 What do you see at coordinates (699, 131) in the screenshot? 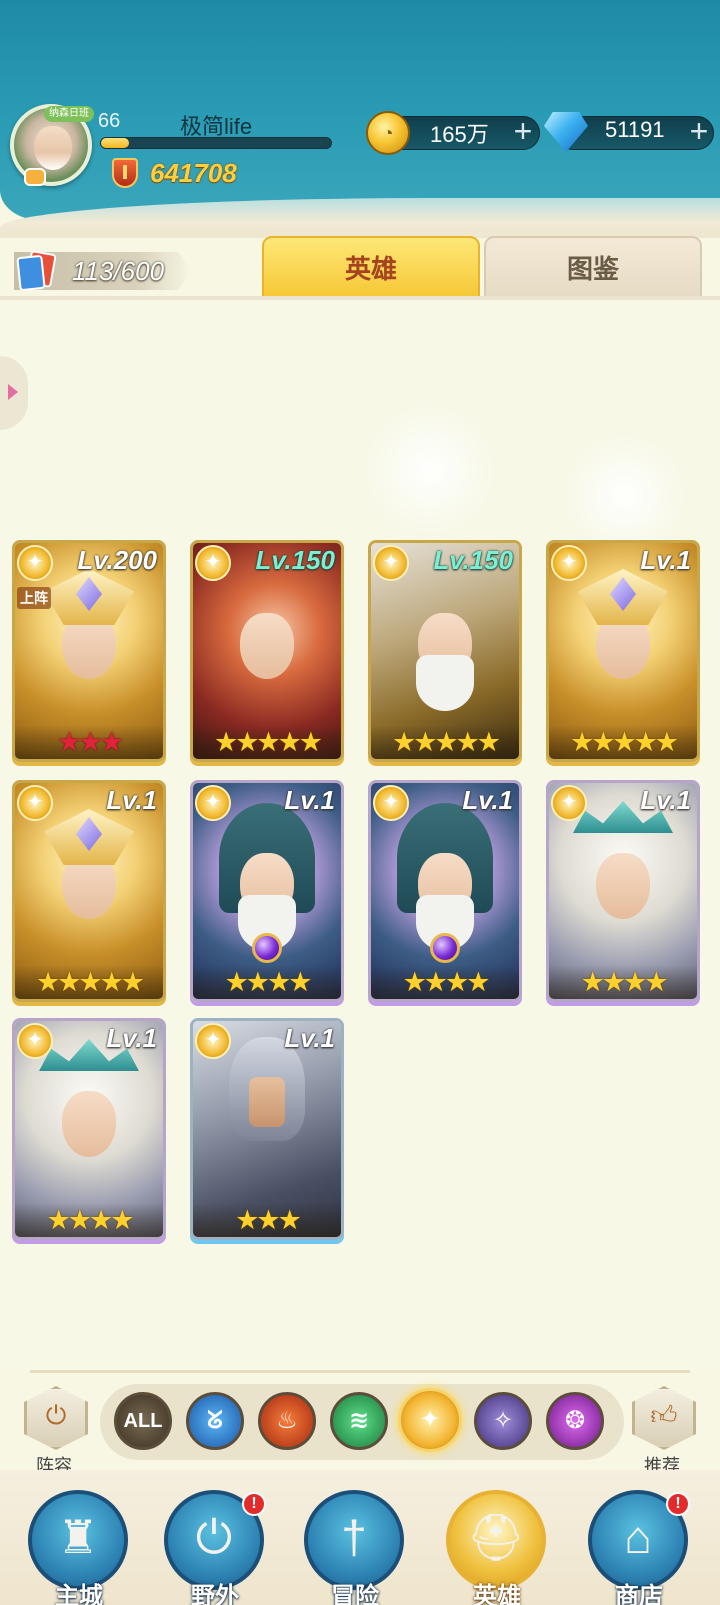
I see `add-gems-button: +` at bounding box center [699, 131].